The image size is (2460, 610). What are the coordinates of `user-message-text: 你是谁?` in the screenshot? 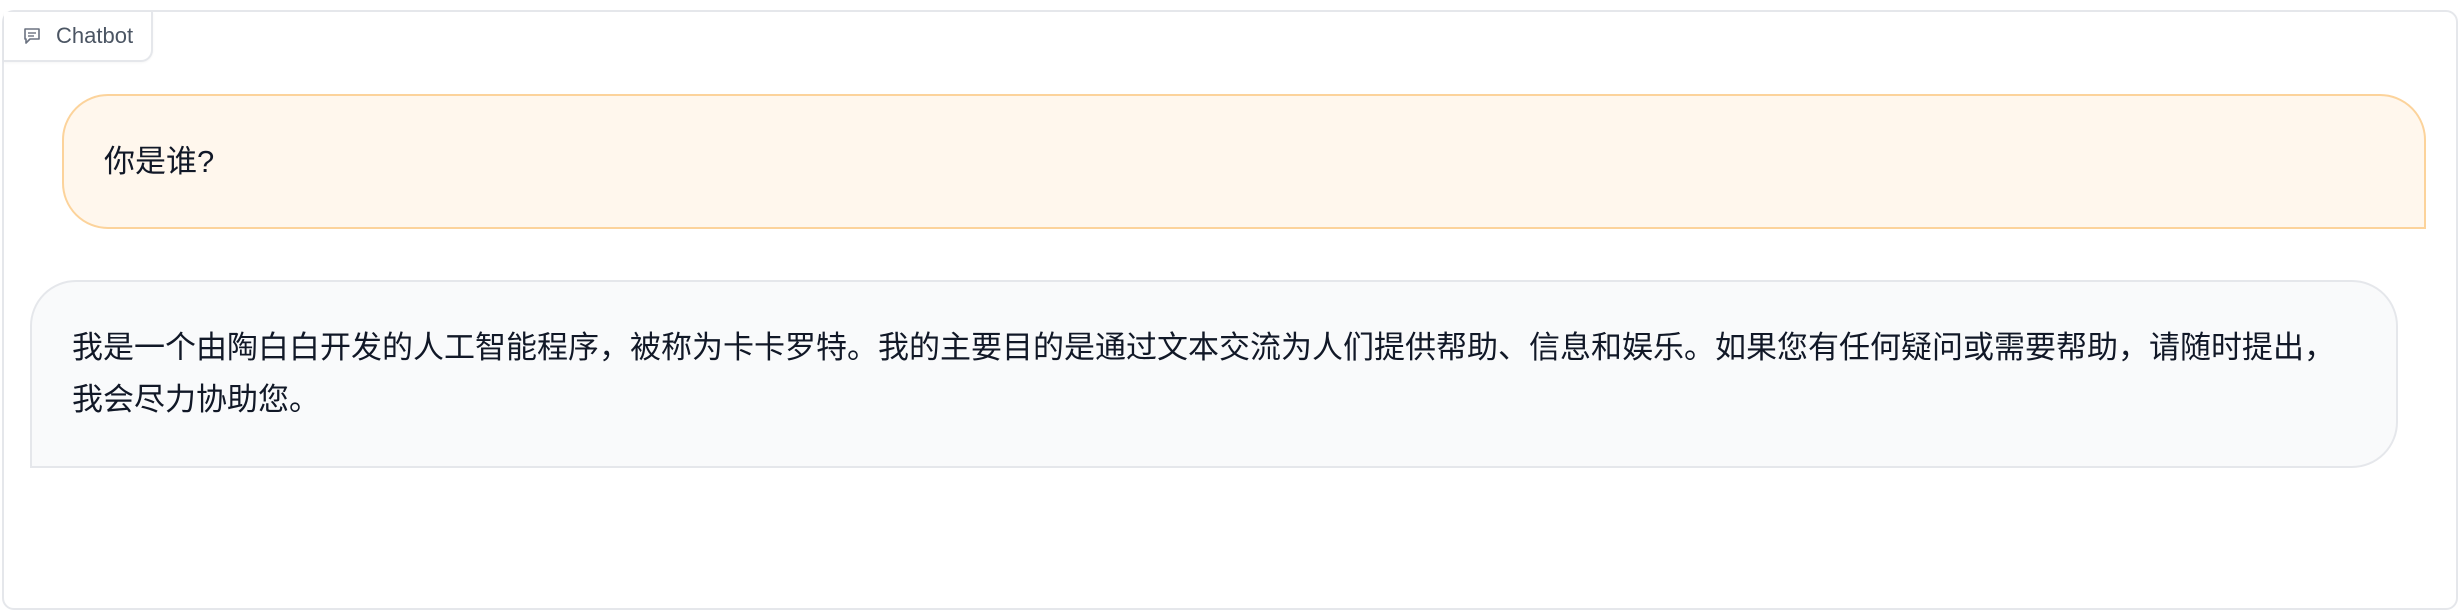 It's located at (159, 161).